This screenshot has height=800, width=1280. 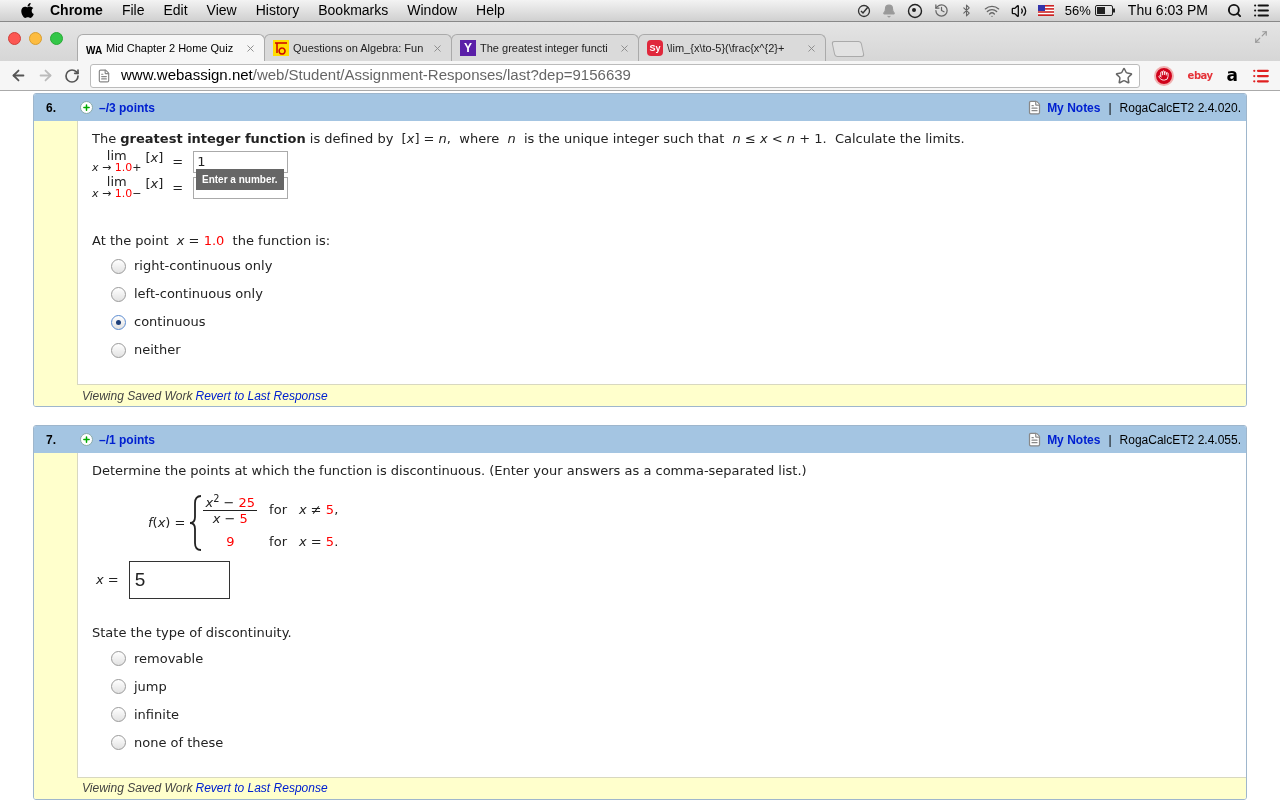 What do you see at coordinates (169, 658) in the screenshot?
I see `option-label: removable` at bounding box center [169, 658].